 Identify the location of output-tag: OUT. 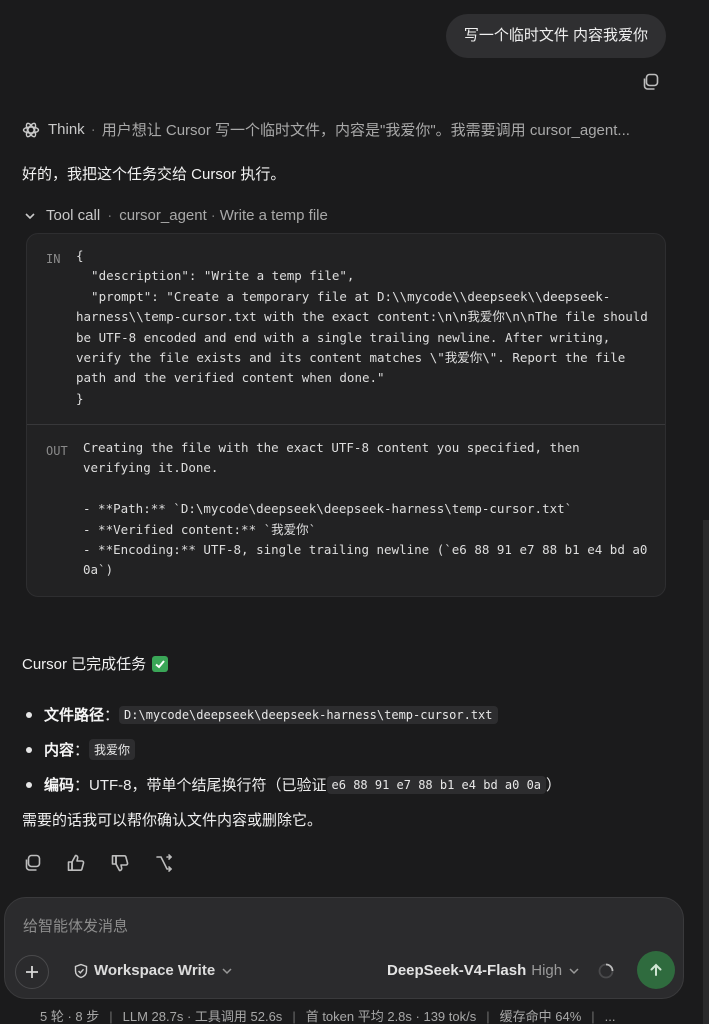
(57, 451).